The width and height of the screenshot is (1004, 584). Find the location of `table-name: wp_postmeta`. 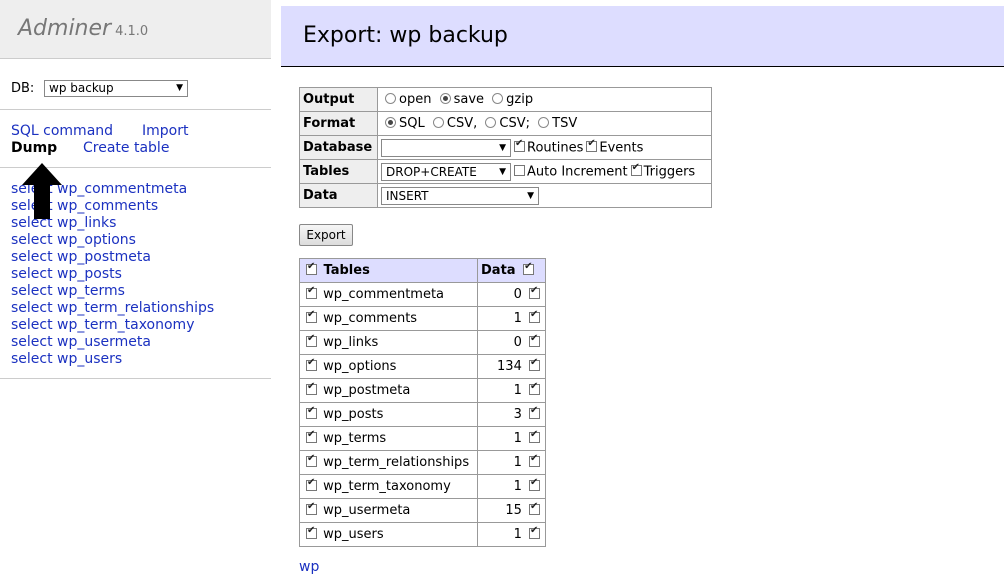

table-name: wp_postmeta is located at coordinates (366, 390).